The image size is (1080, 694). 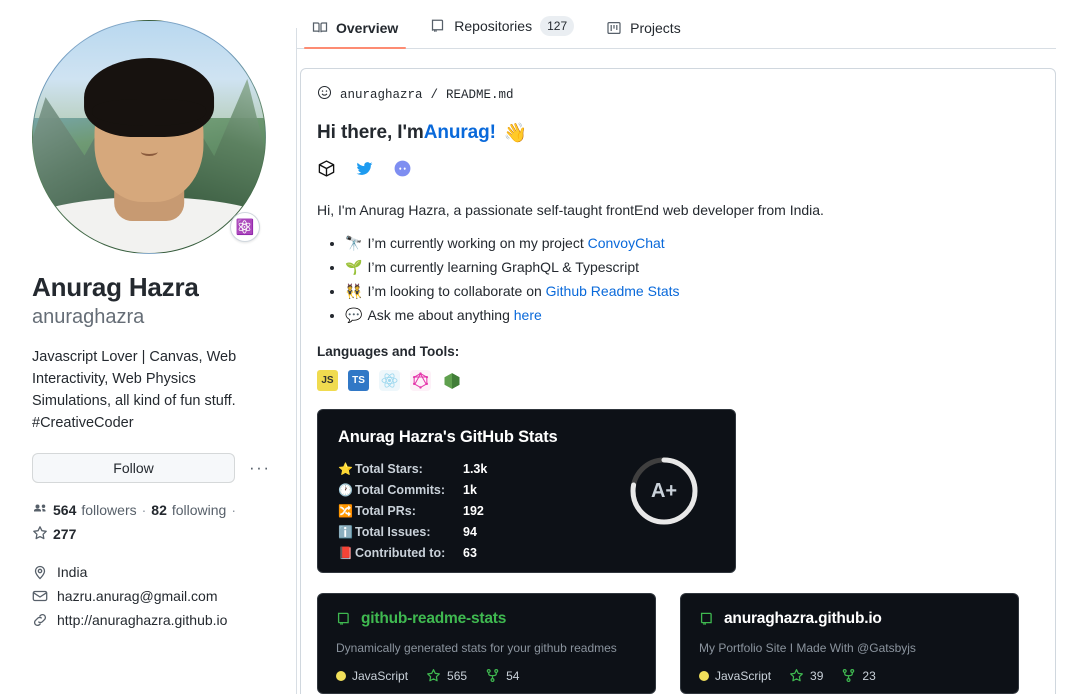 What do you see at coordinates (477, 243) in the screenshot?
I see `bullet-text: I’m currently working on my project` at bounding box center [477, 243].